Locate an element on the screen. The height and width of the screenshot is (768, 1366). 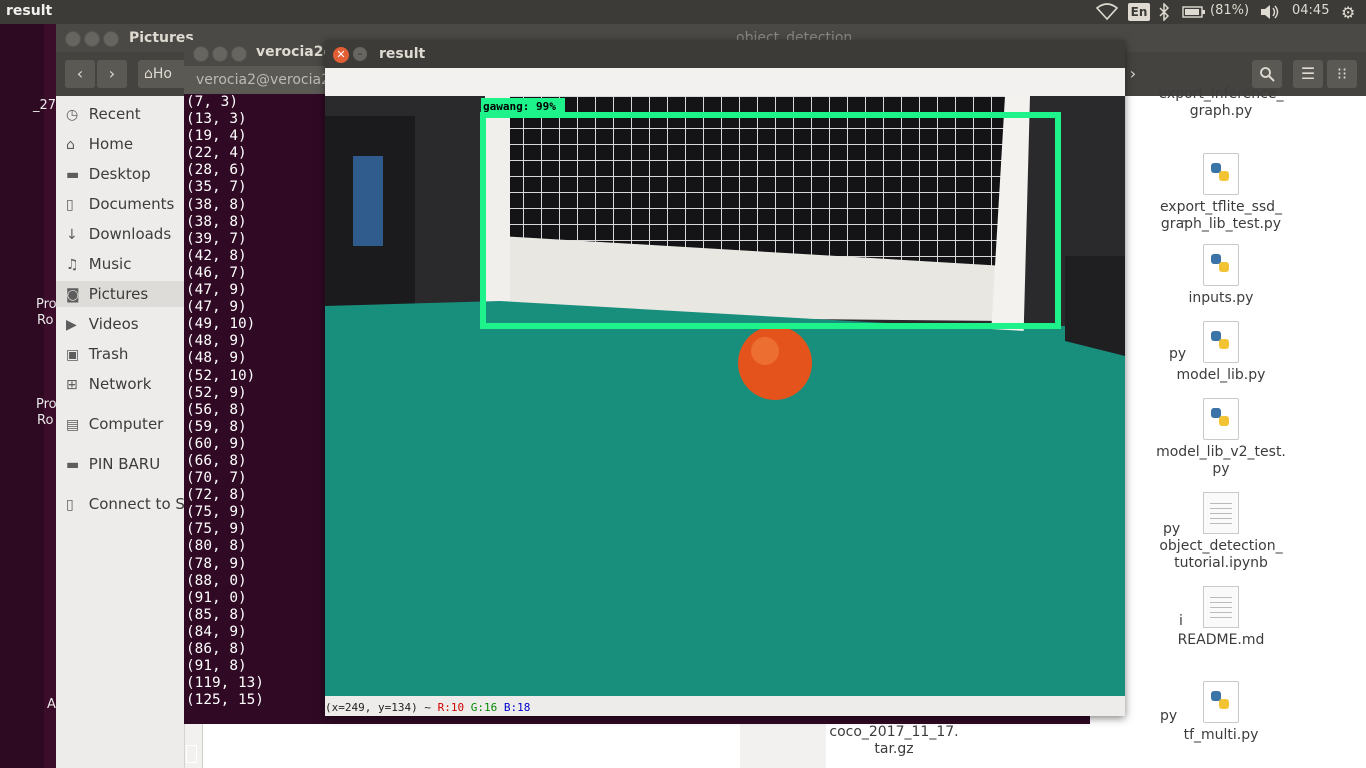
file-item: README.md is located at coordinates (1221, 617).